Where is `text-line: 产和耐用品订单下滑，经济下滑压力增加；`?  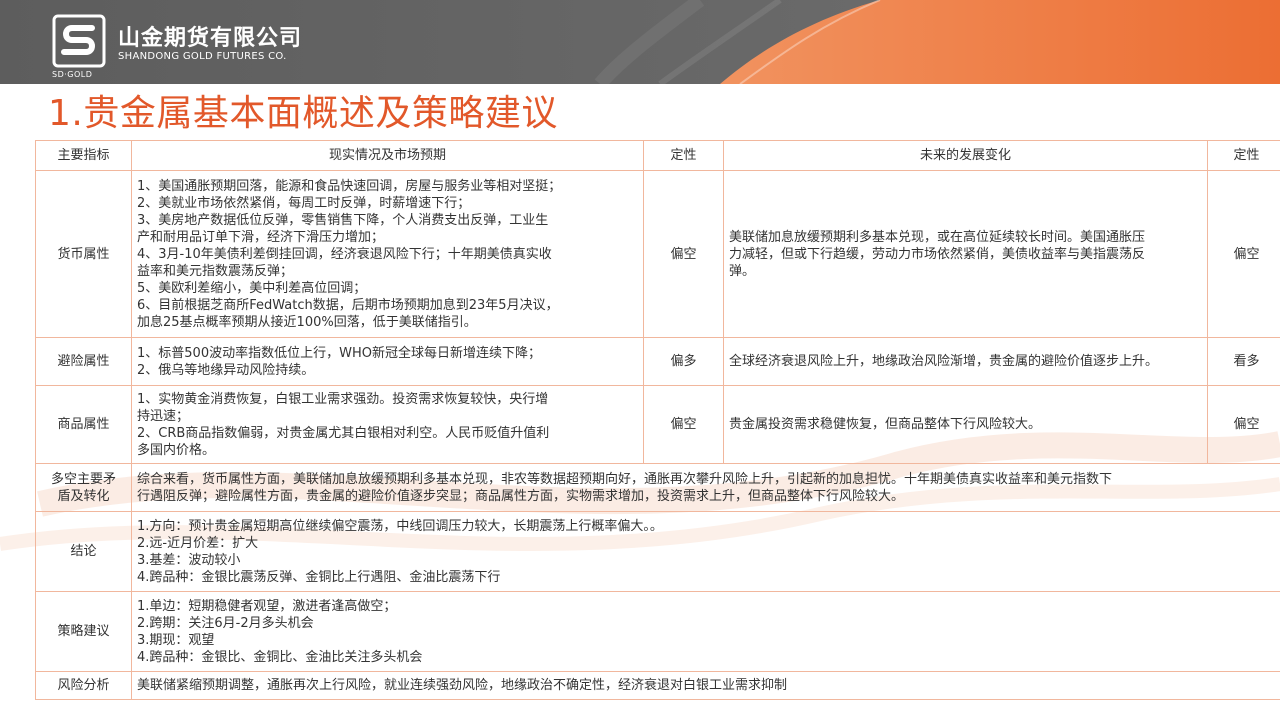
text-line: 产和耐用品订单下滑，经济下滑压力增加； is located at coordinates (261, 237).